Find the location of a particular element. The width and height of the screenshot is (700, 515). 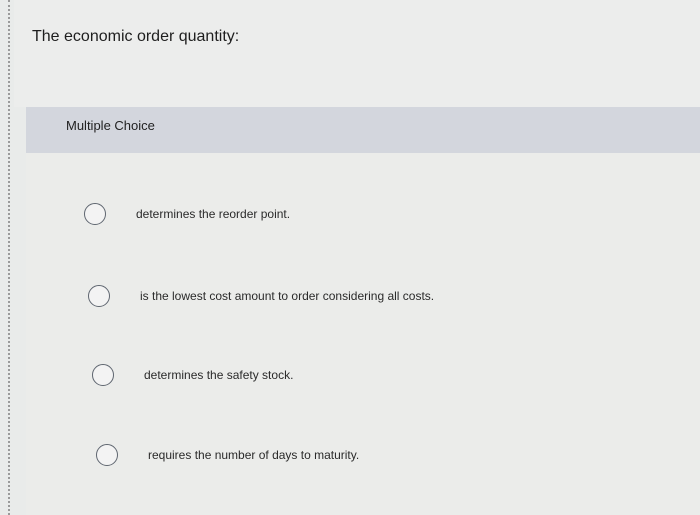

answer-option-label: determines the reorder point. is located at coordinates (213, 214).